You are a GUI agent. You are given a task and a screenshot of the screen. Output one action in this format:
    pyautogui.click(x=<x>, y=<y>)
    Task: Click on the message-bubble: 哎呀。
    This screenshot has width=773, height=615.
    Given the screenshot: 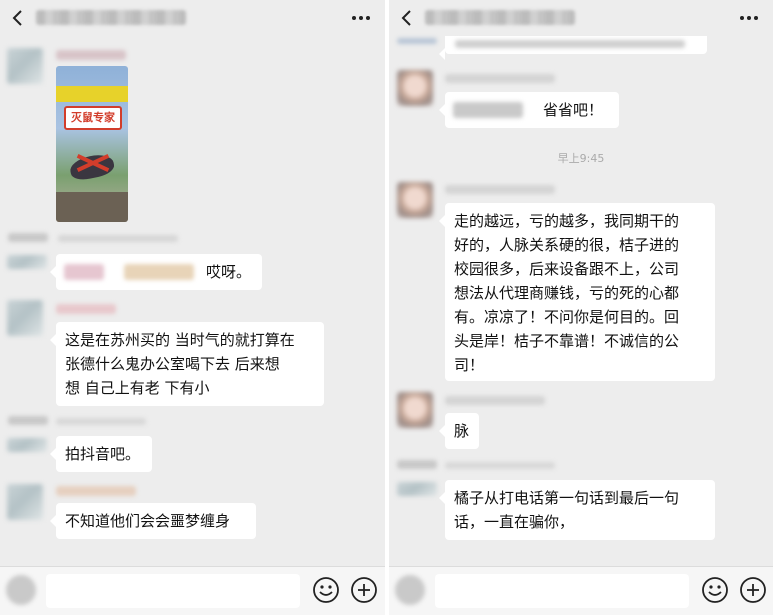 What is the action you would take?
    pyautogui.click(x=156, y=272)
    